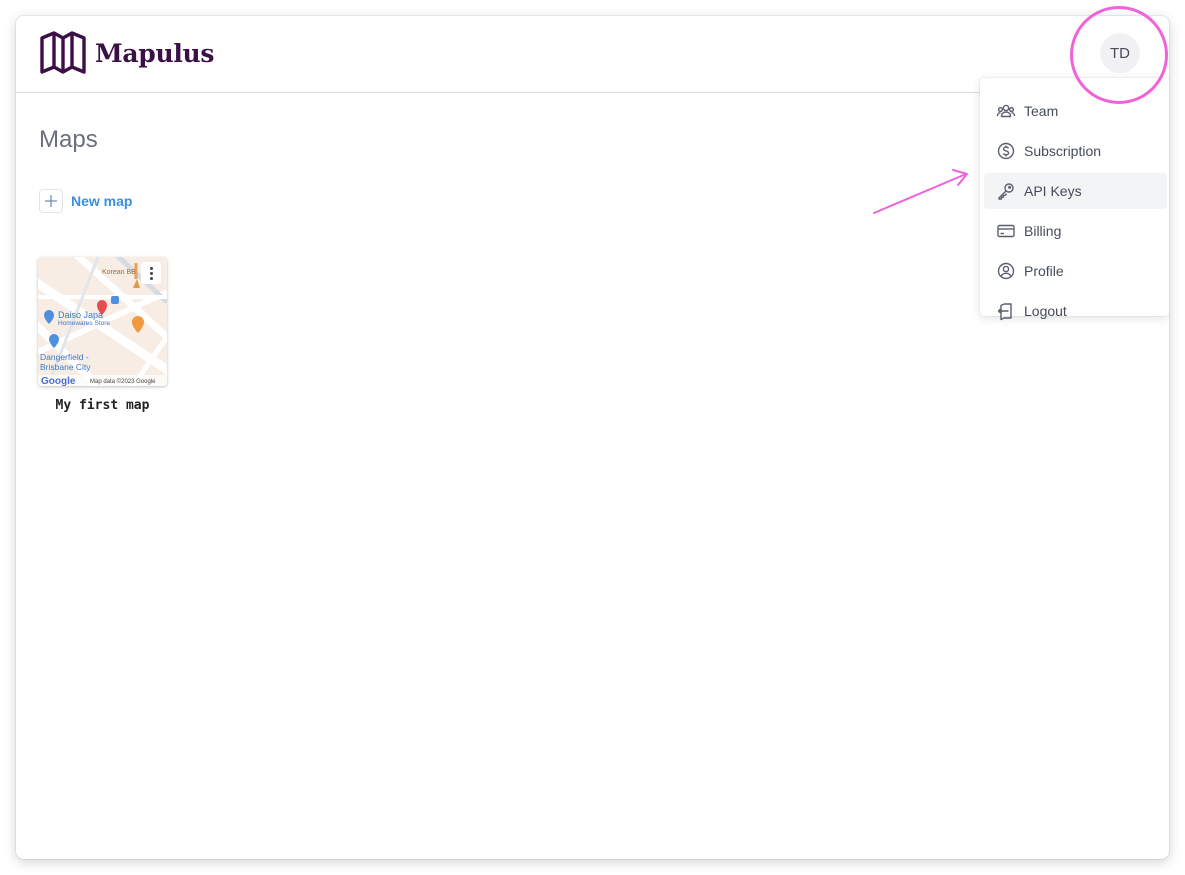 The image size is (1185, 875). What do you see at coordinates (151, 273) in the screenshot?
I see `map-options-button` at bounding box center [151, 273].